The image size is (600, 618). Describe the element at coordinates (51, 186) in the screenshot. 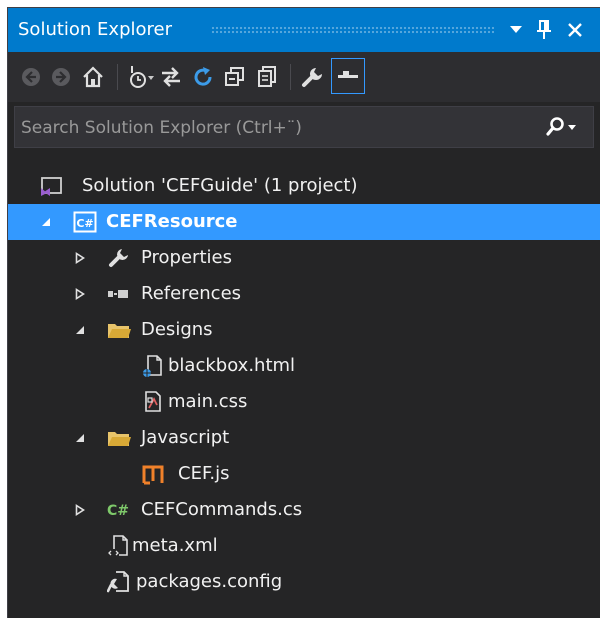

I see `solution-icon` at that location.